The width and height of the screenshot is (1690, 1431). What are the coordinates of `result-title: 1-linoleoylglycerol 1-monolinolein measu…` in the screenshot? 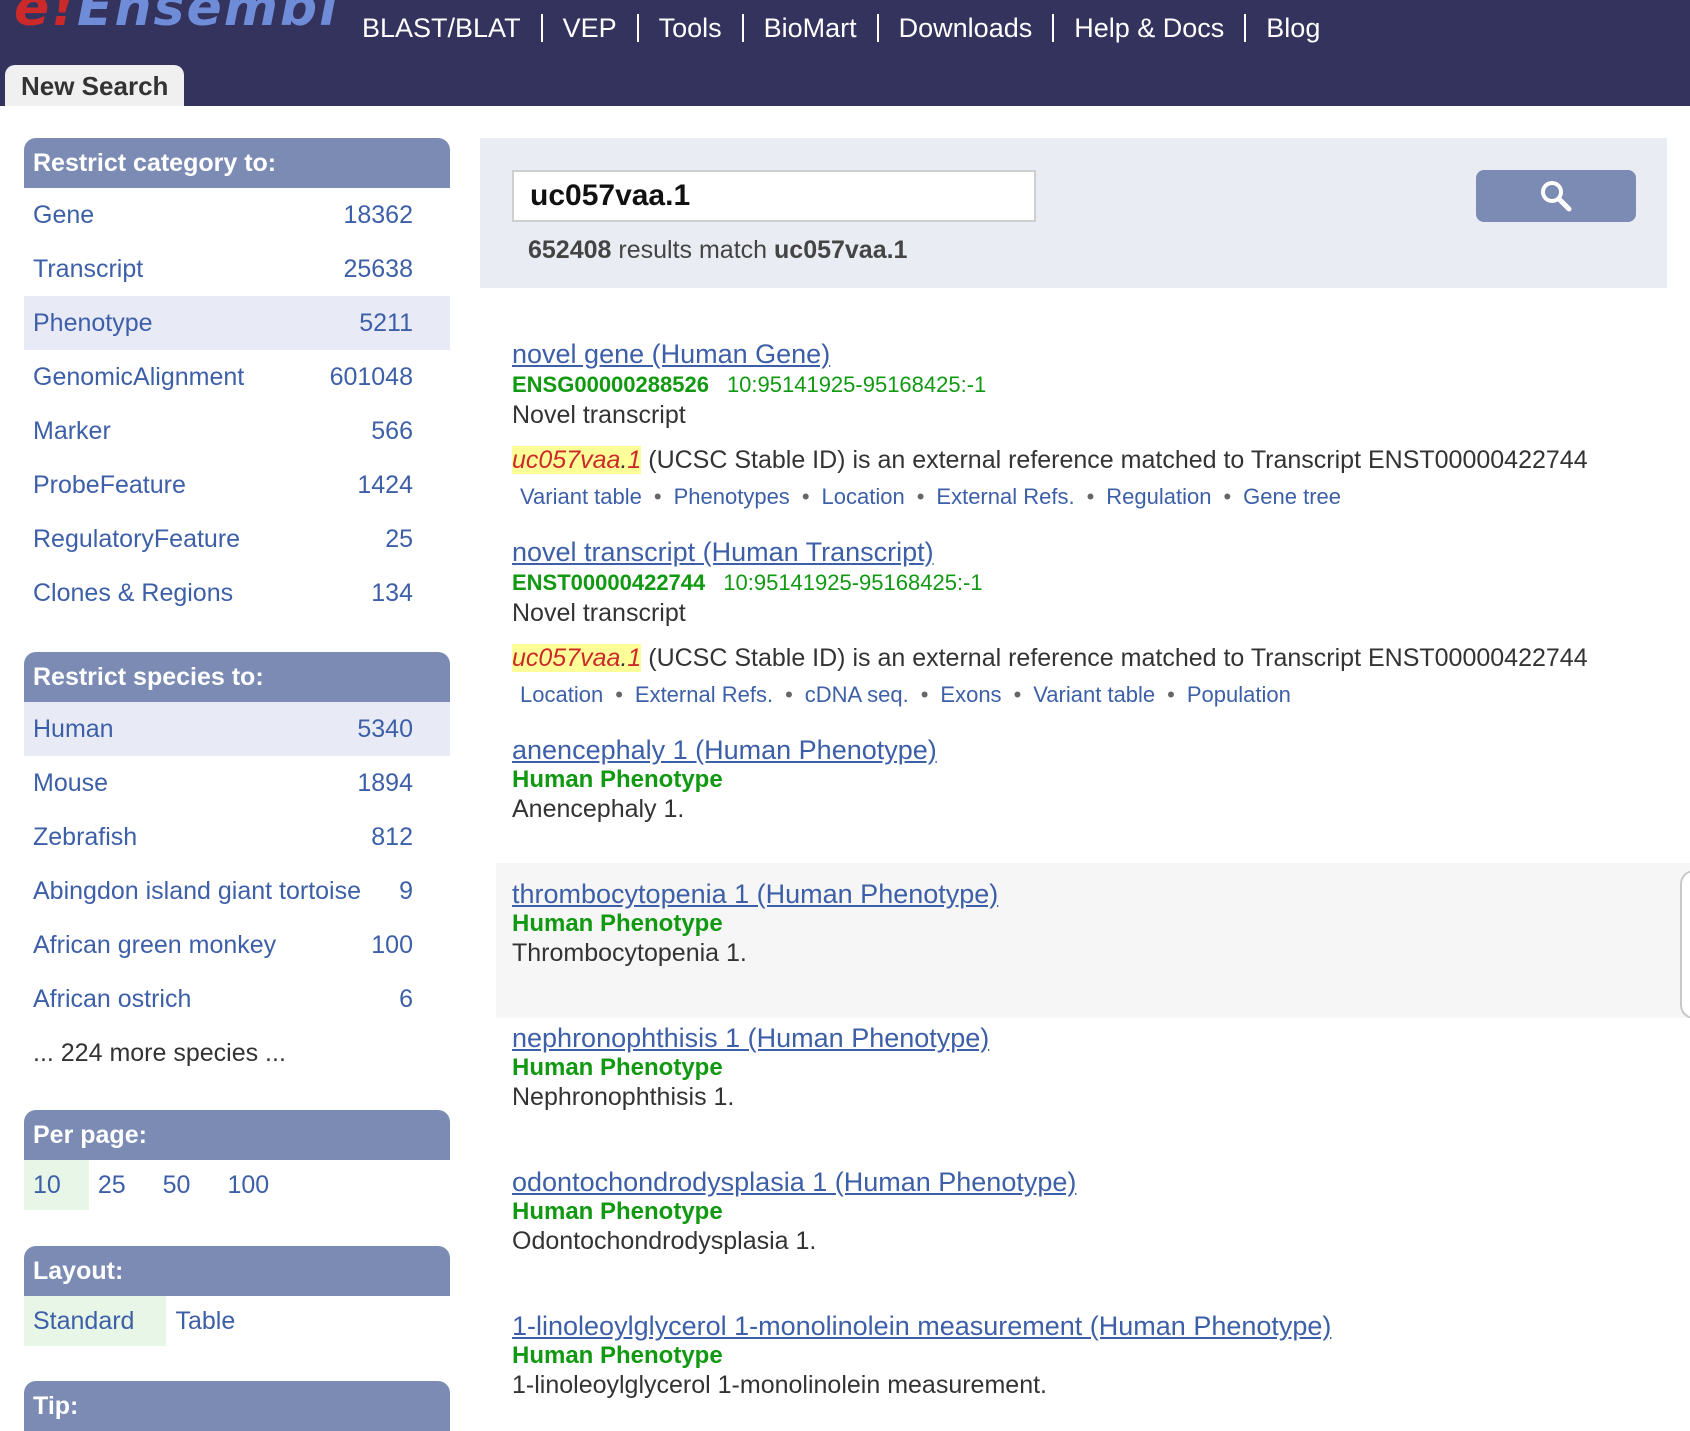 It's located at (921, 1326).